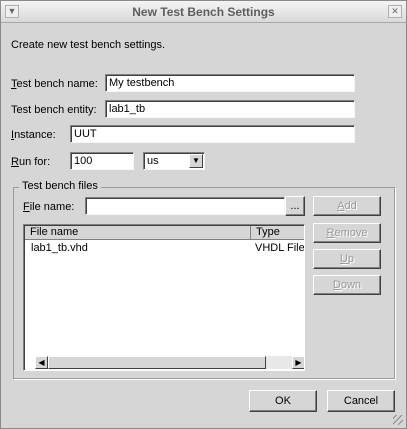 This screenshot has height=429, width=407. I want to click on scroll-right-icon: ▶, so click(298, 362).